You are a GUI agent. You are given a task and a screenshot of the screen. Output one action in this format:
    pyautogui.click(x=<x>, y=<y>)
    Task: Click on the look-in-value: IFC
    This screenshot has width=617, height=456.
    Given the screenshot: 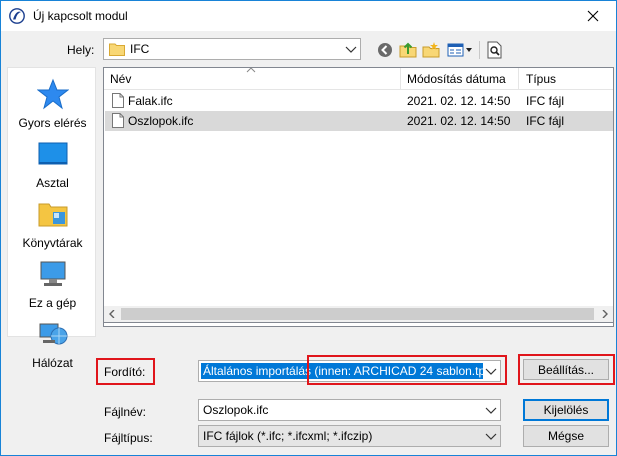 What is the action you would take?
    pyautogui.click(x=140, y=49)
    